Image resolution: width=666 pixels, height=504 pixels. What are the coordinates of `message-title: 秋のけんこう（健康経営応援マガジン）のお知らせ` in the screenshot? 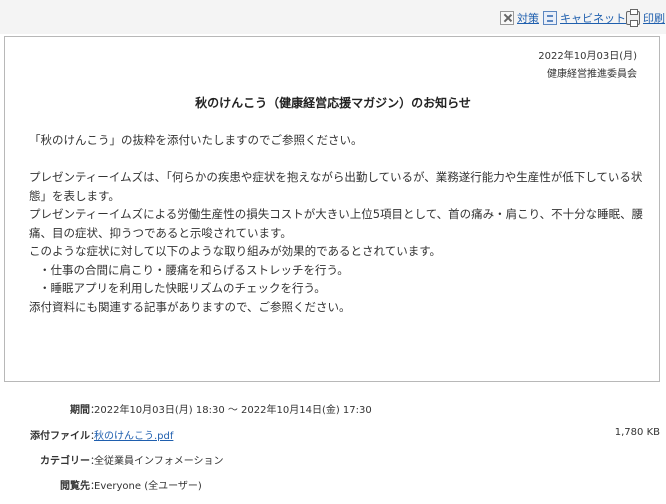 It's located at (333, 103).